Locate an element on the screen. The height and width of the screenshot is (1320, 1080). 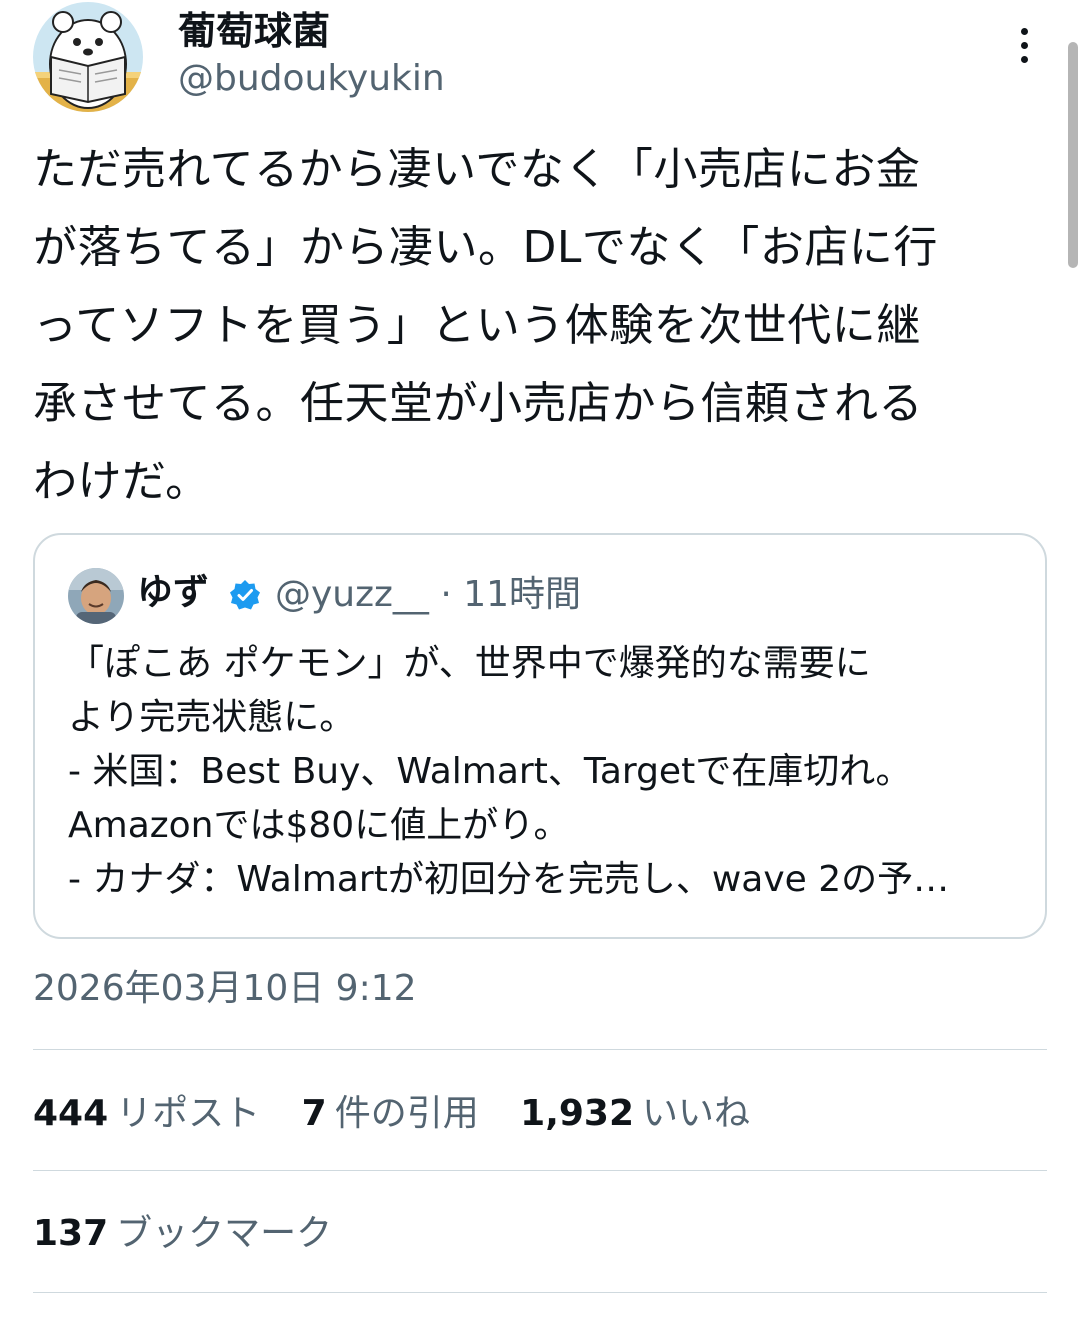
bookmarks-label: ブックマーク is located at coordinates (224, 1233).